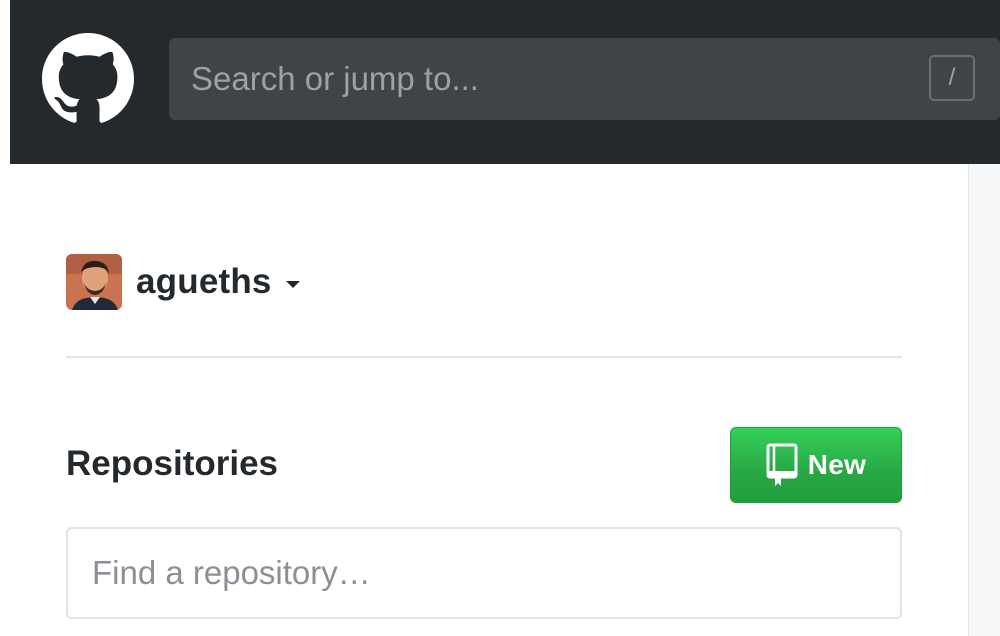 The image size is (1000, 636). I want to click on repo-icon, so click(782, 465).